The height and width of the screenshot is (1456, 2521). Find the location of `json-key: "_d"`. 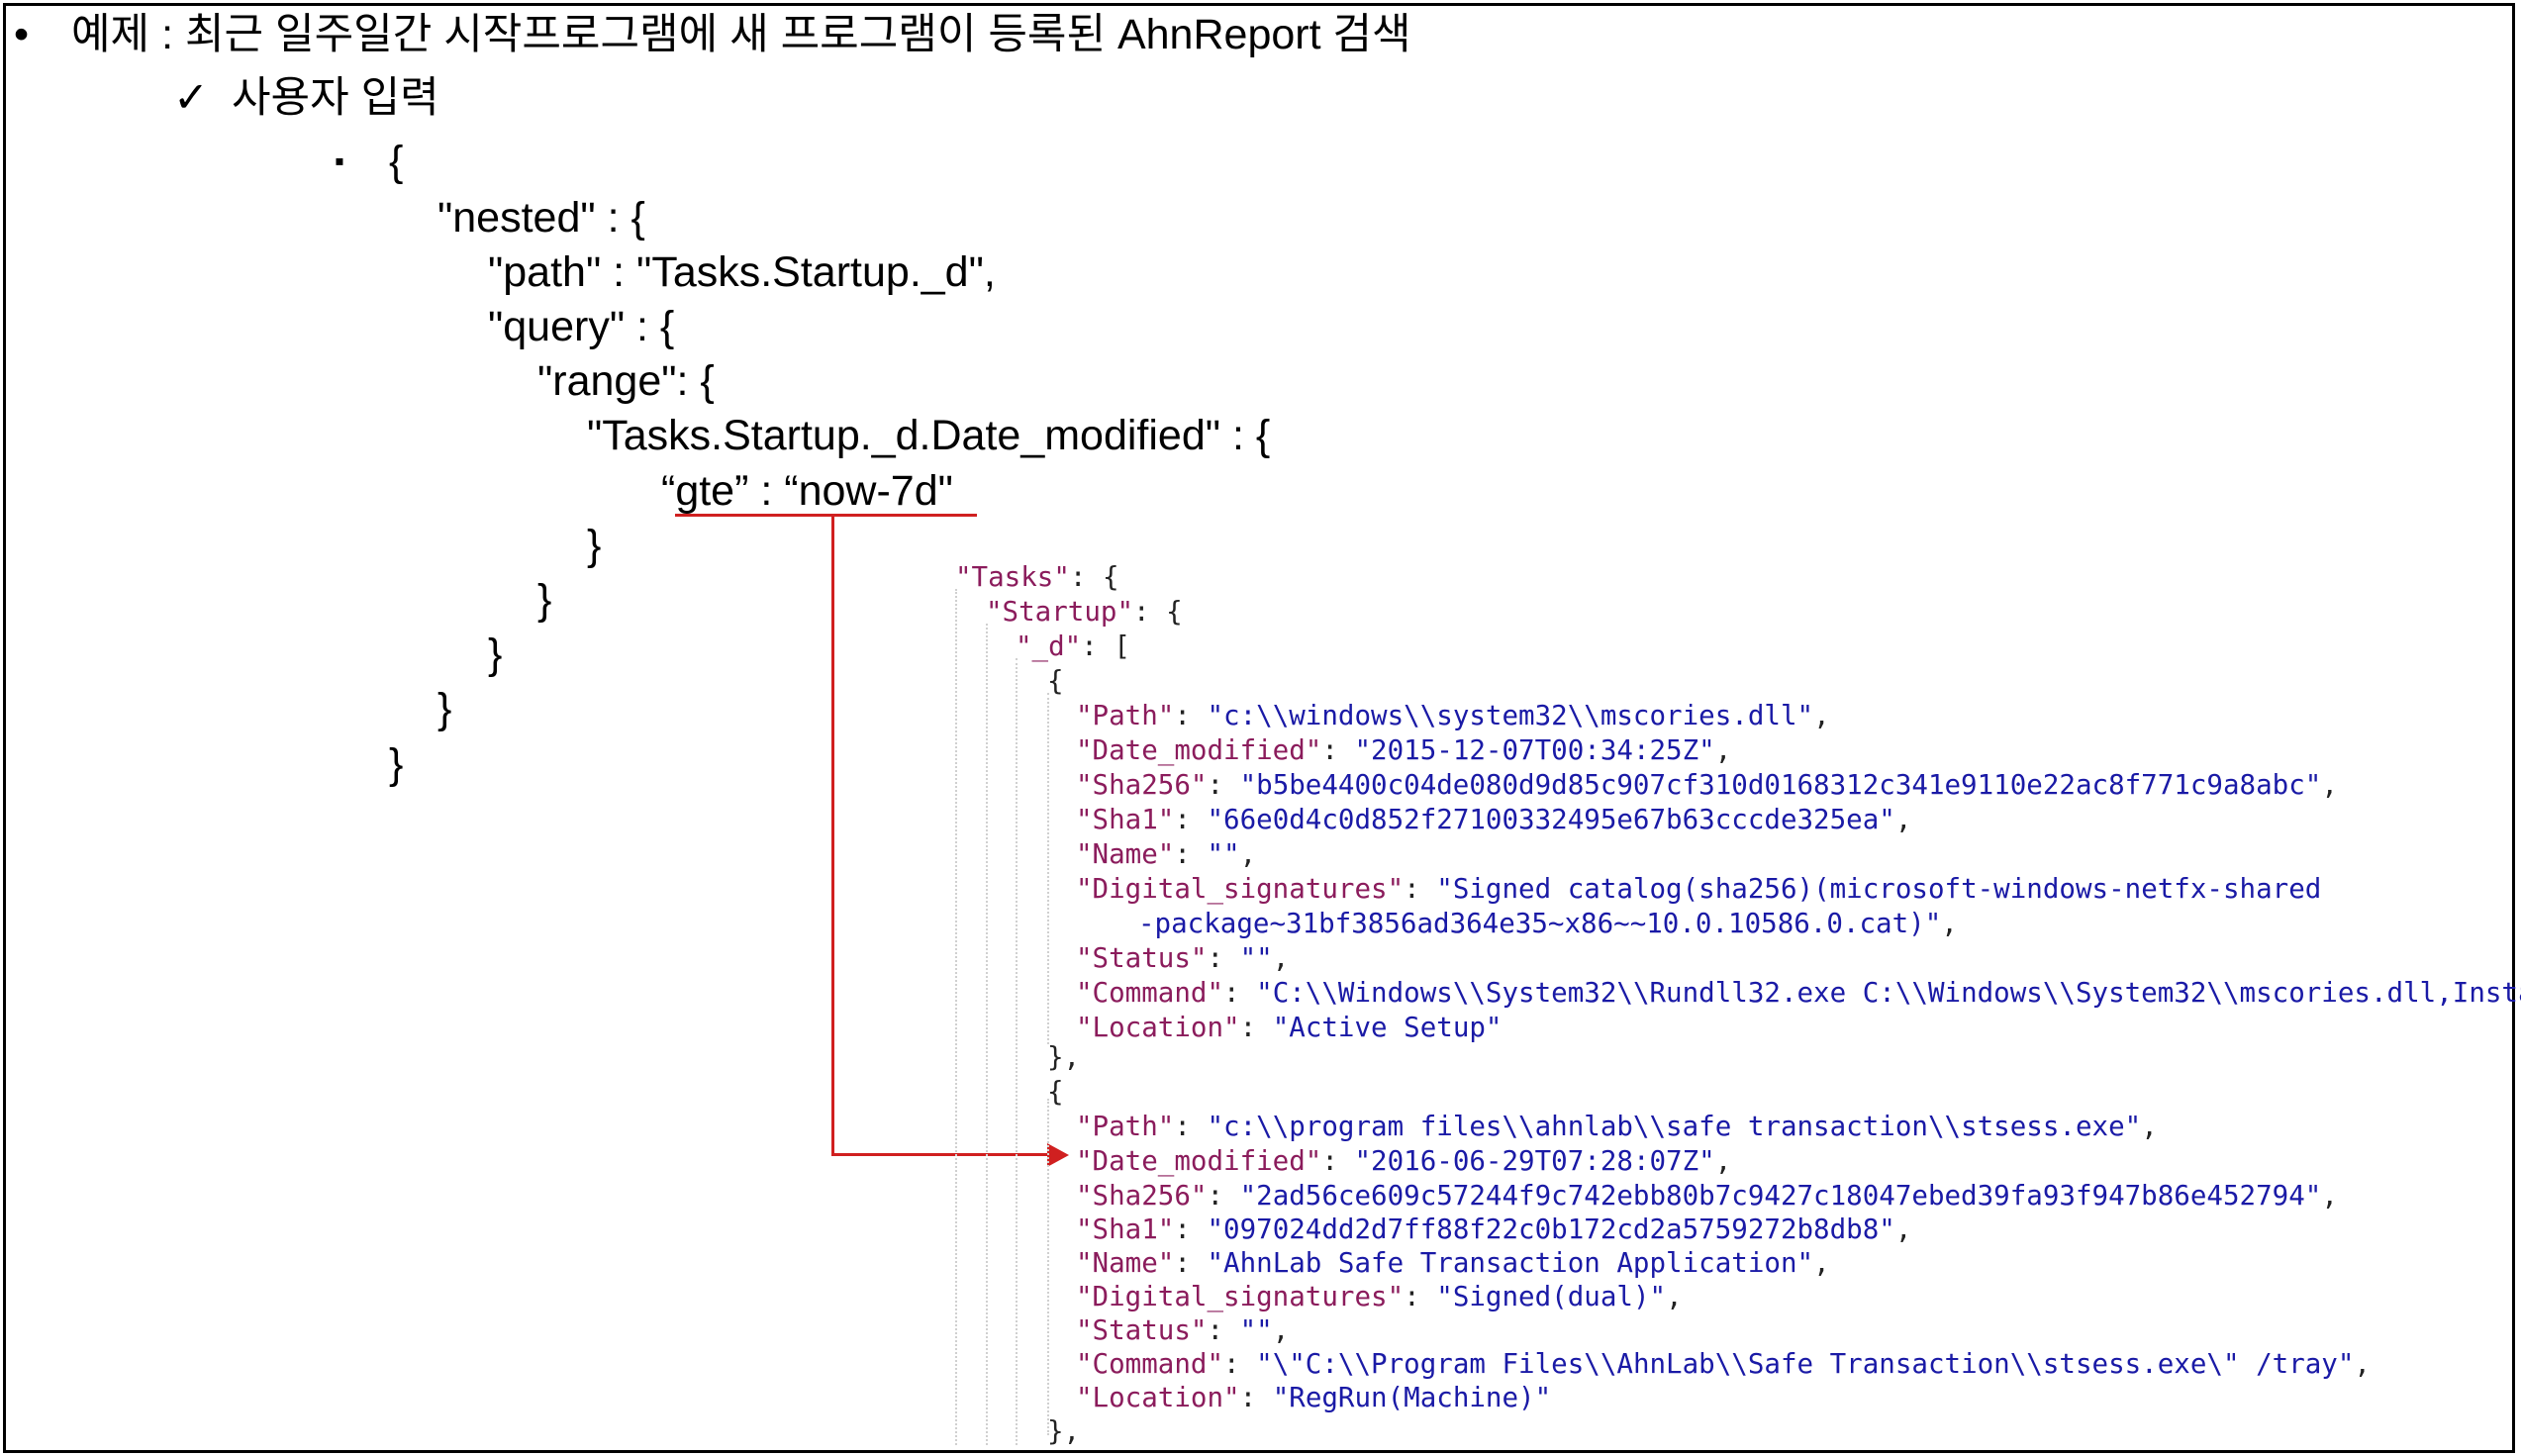

json-key: "_d" is located at coordinates (1049, 646).